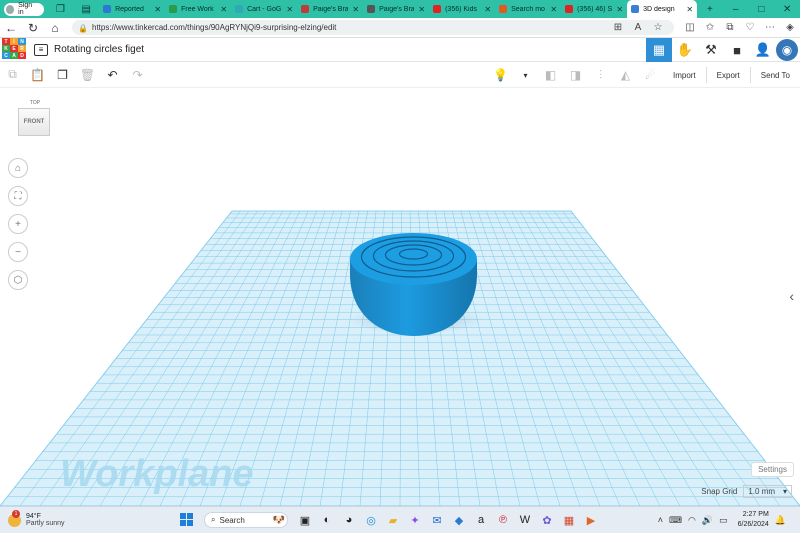 This screenshot has height=533, width=800. What do you see at coordinates (569, 520) in the screenshot?
I see `office-icon: ▦` at bounding box center [569, 520].